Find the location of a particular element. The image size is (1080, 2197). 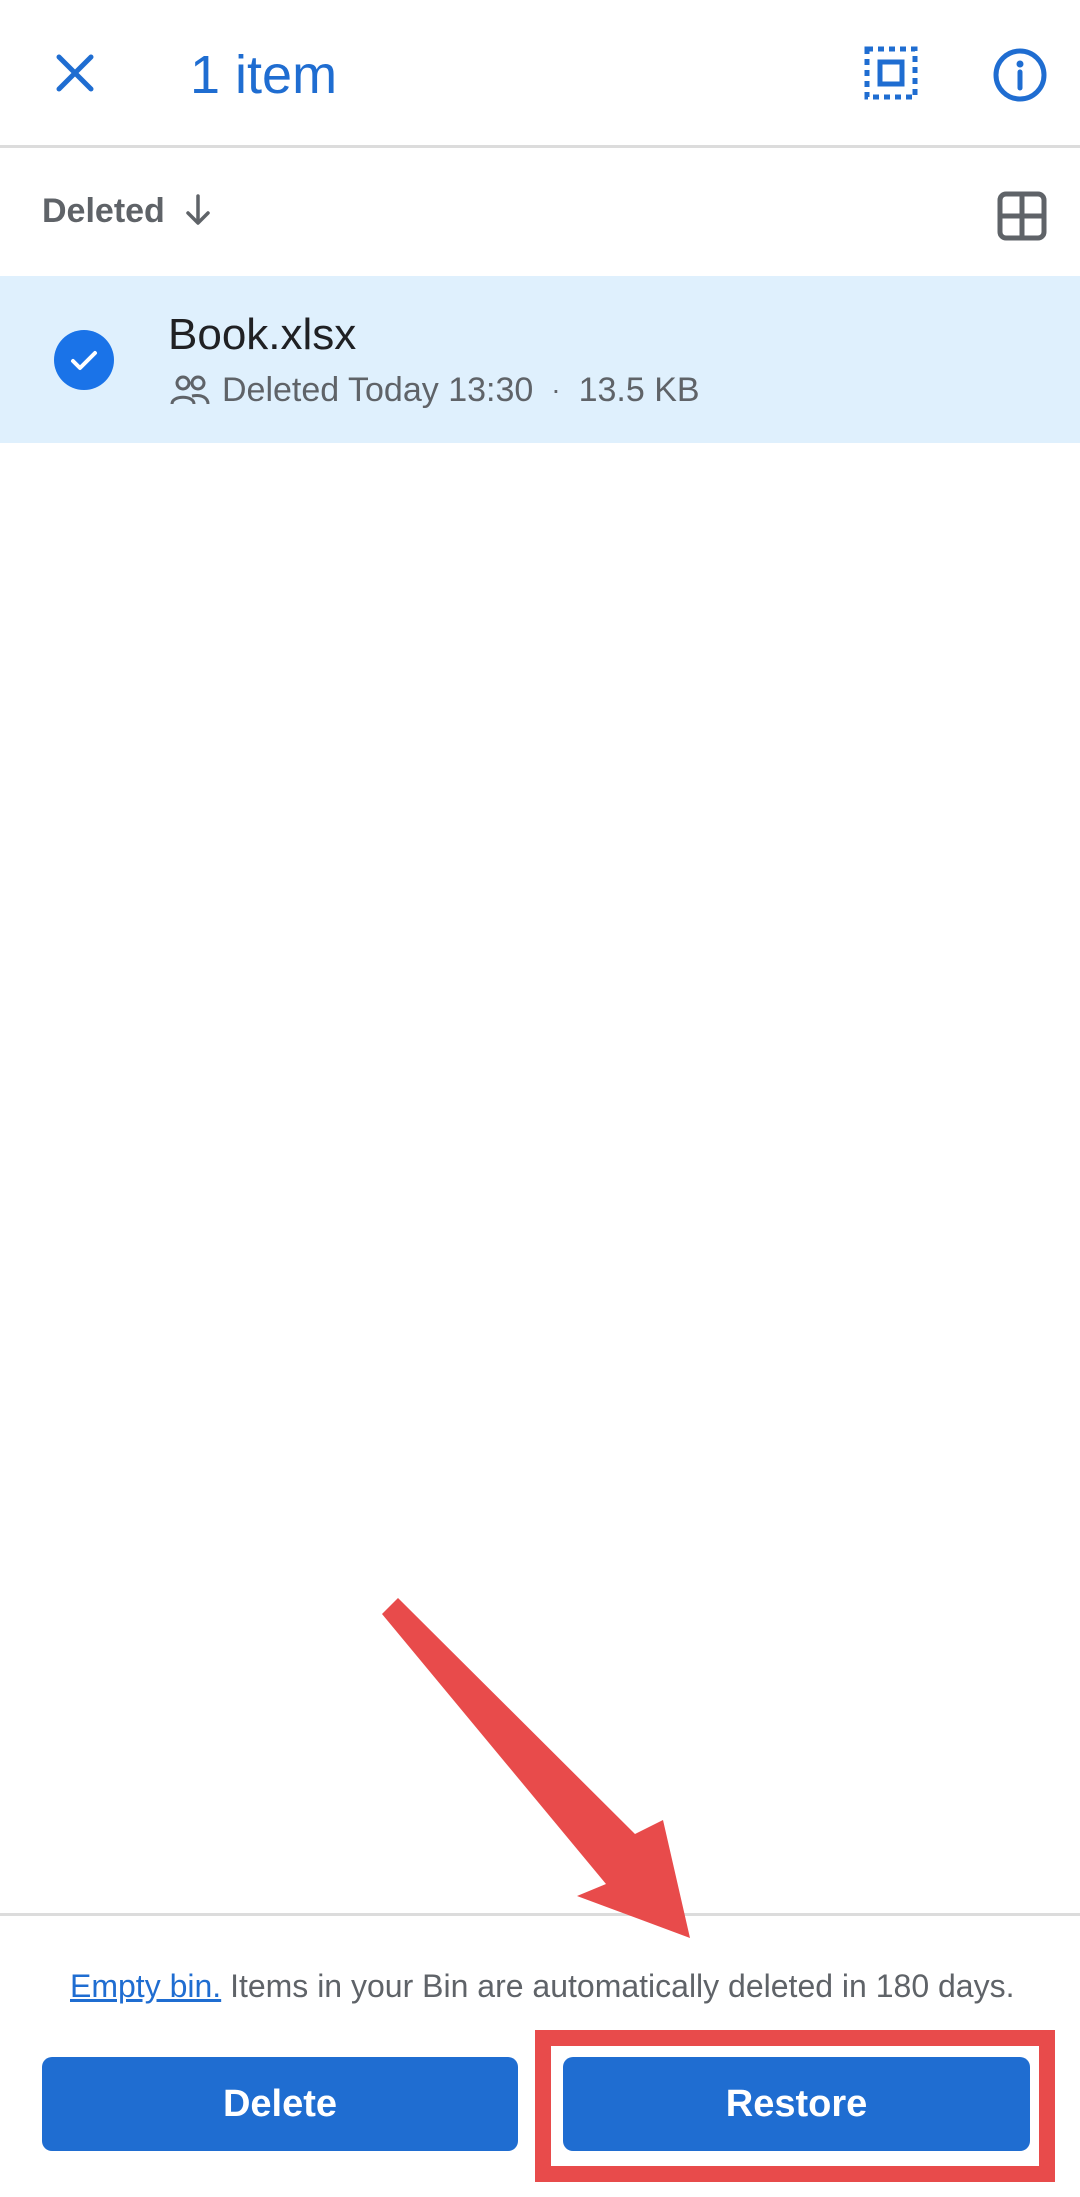

grid-view-icon is located at coordinates (1022, 216).